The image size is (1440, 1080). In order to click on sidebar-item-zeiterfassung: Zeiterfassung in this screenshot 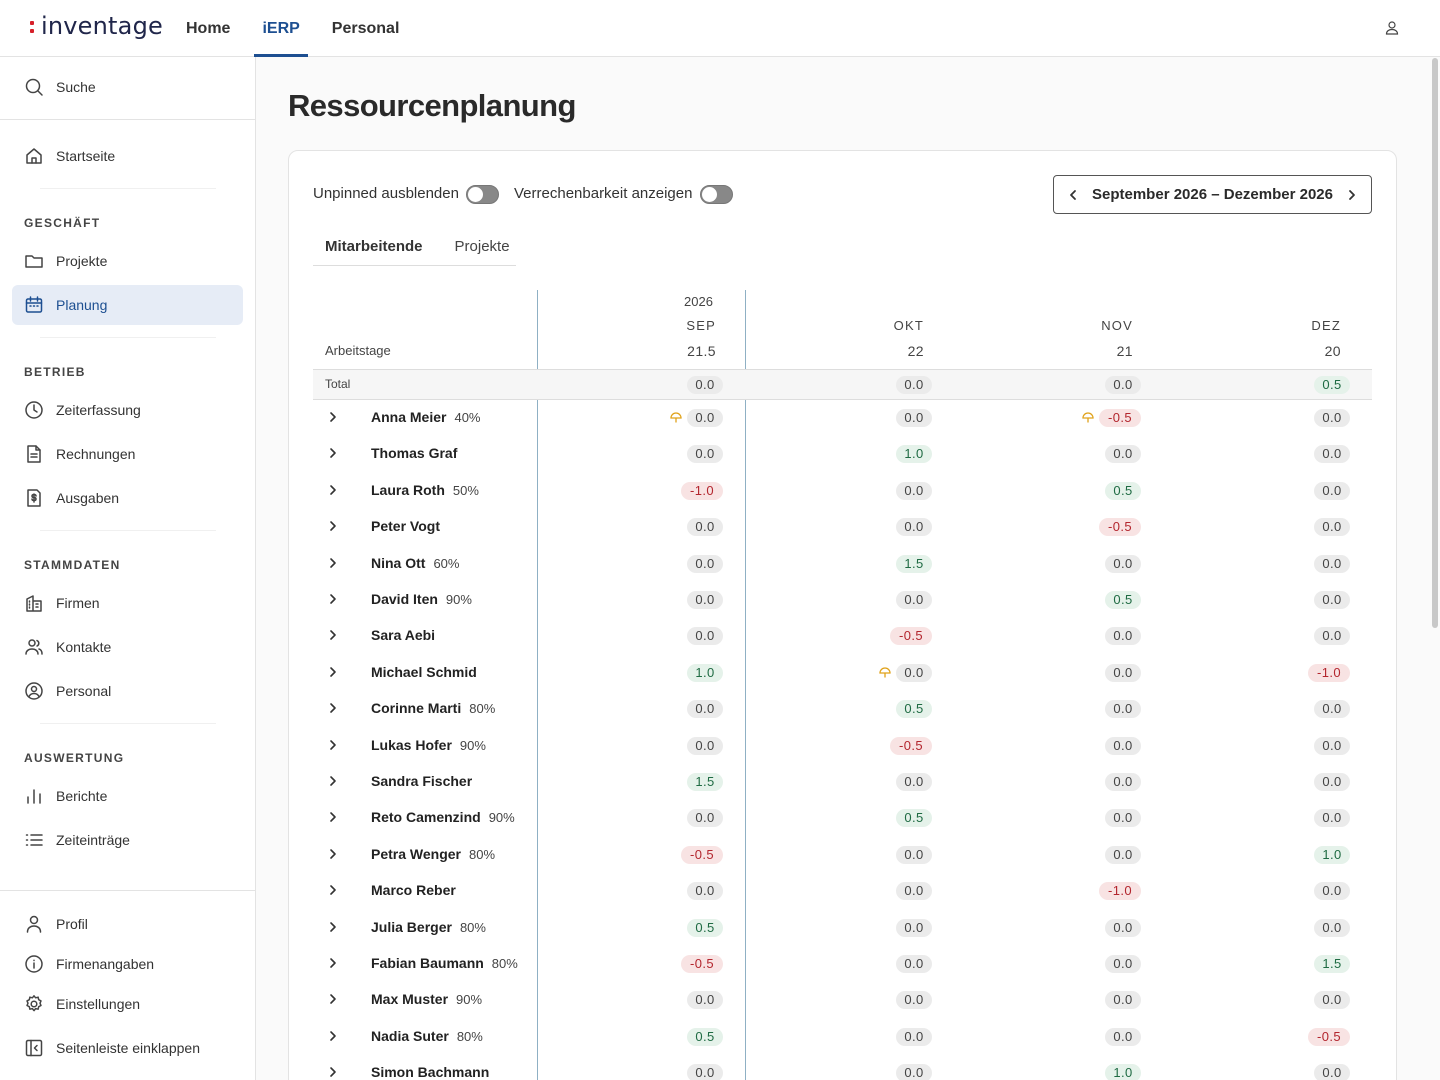, I will do `click(127, 410)`.